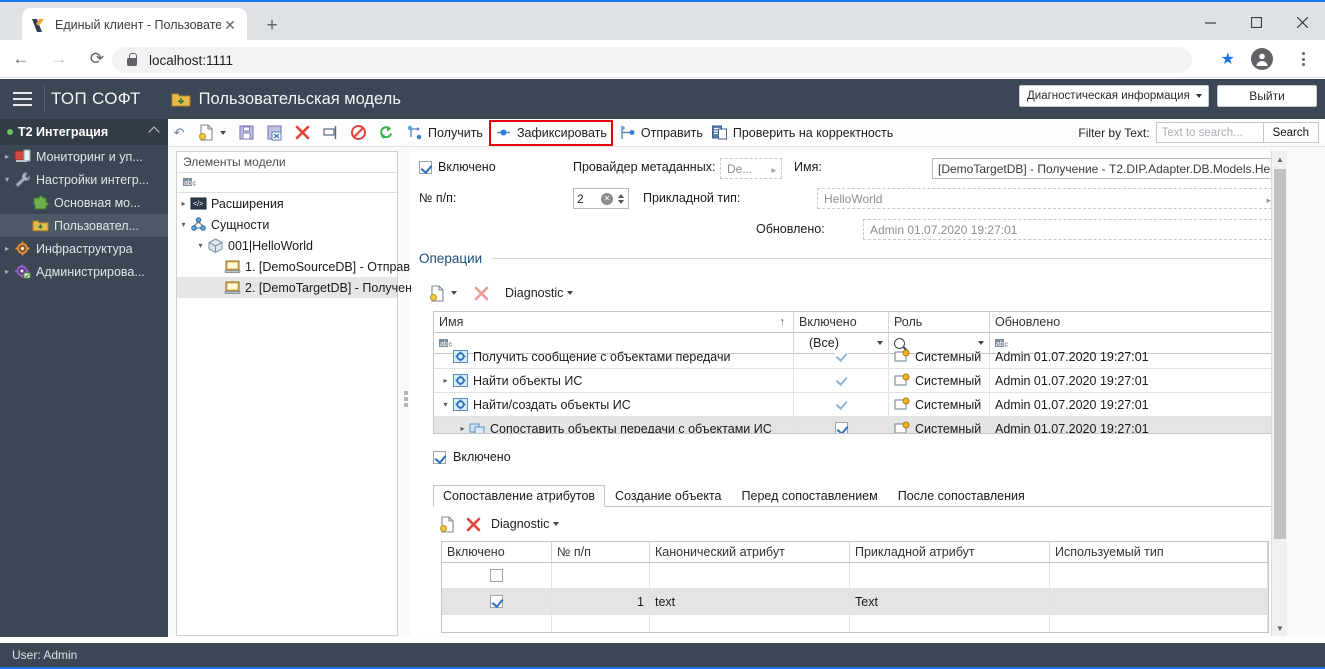 The height and width of the screenshot is (669, 1325). I want to click on scroll-up-icon: ▲, so click(1279, 159).